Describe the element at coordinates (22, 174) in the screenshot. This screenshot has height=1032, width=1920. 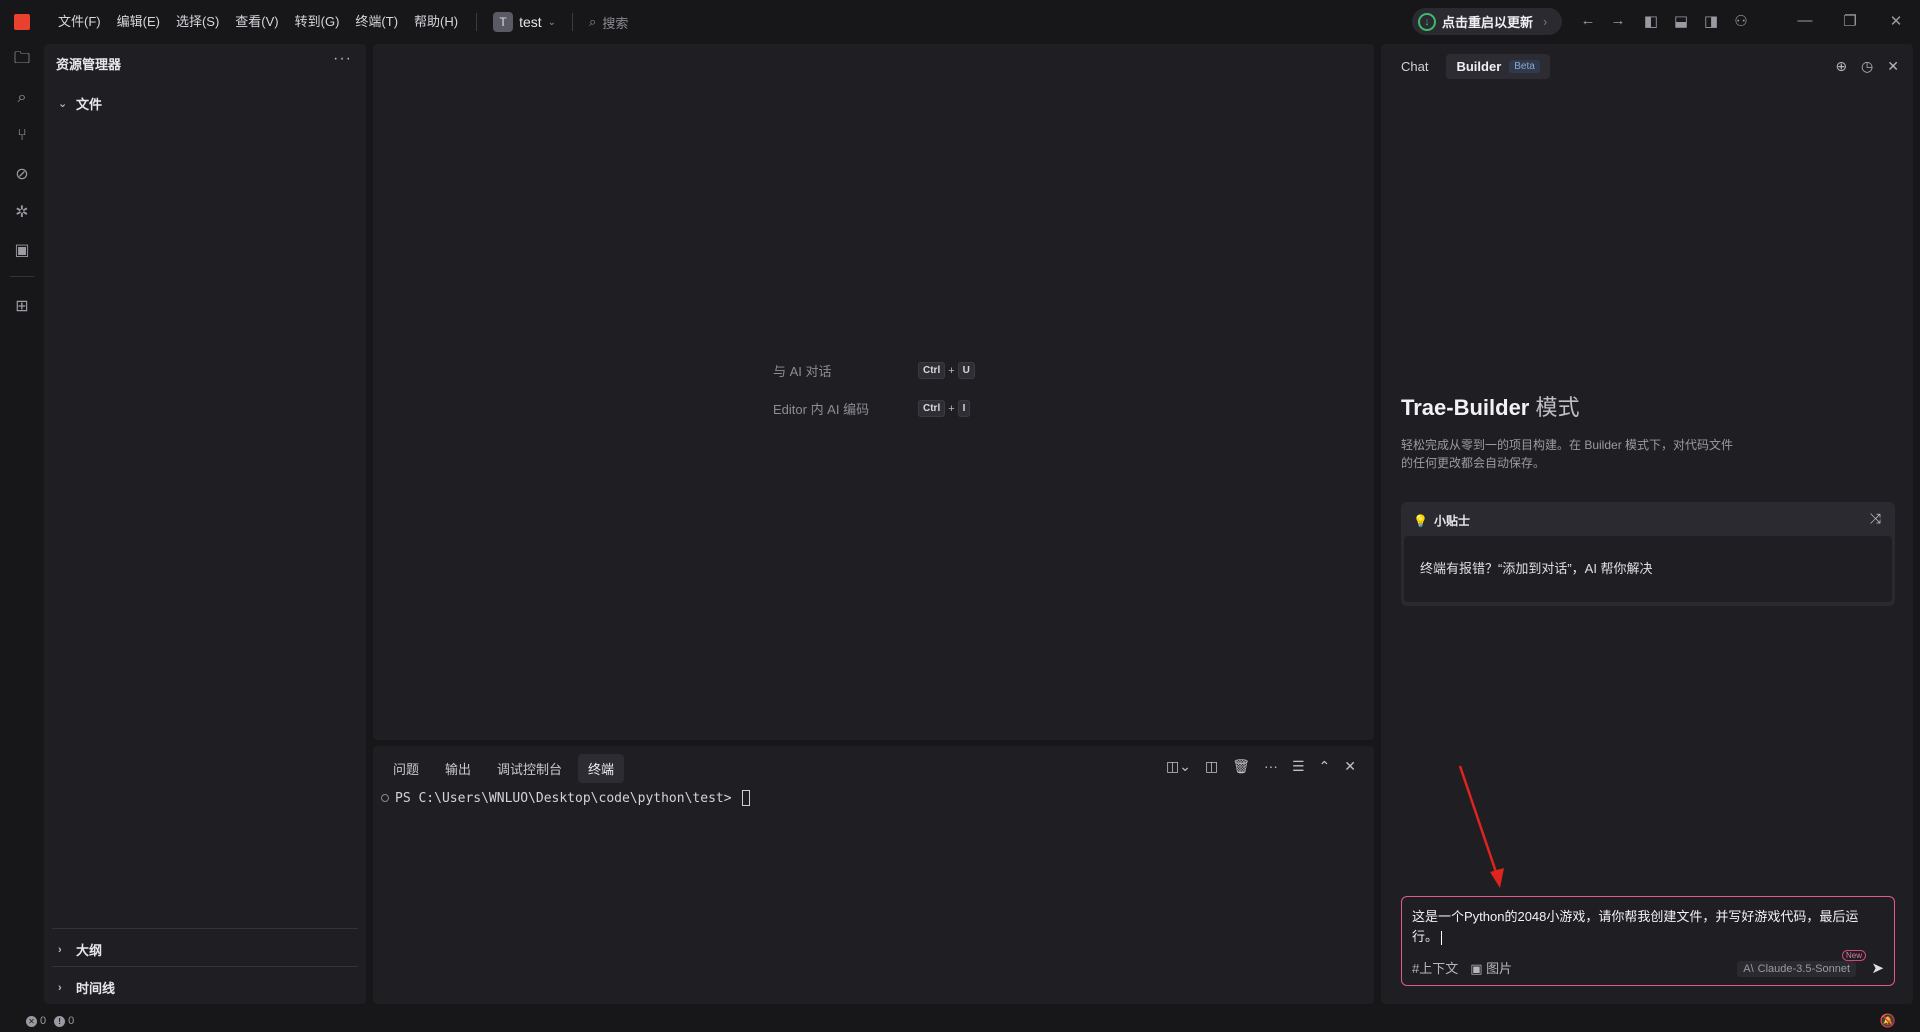
I see `remote-icon: ⊘` at that location.